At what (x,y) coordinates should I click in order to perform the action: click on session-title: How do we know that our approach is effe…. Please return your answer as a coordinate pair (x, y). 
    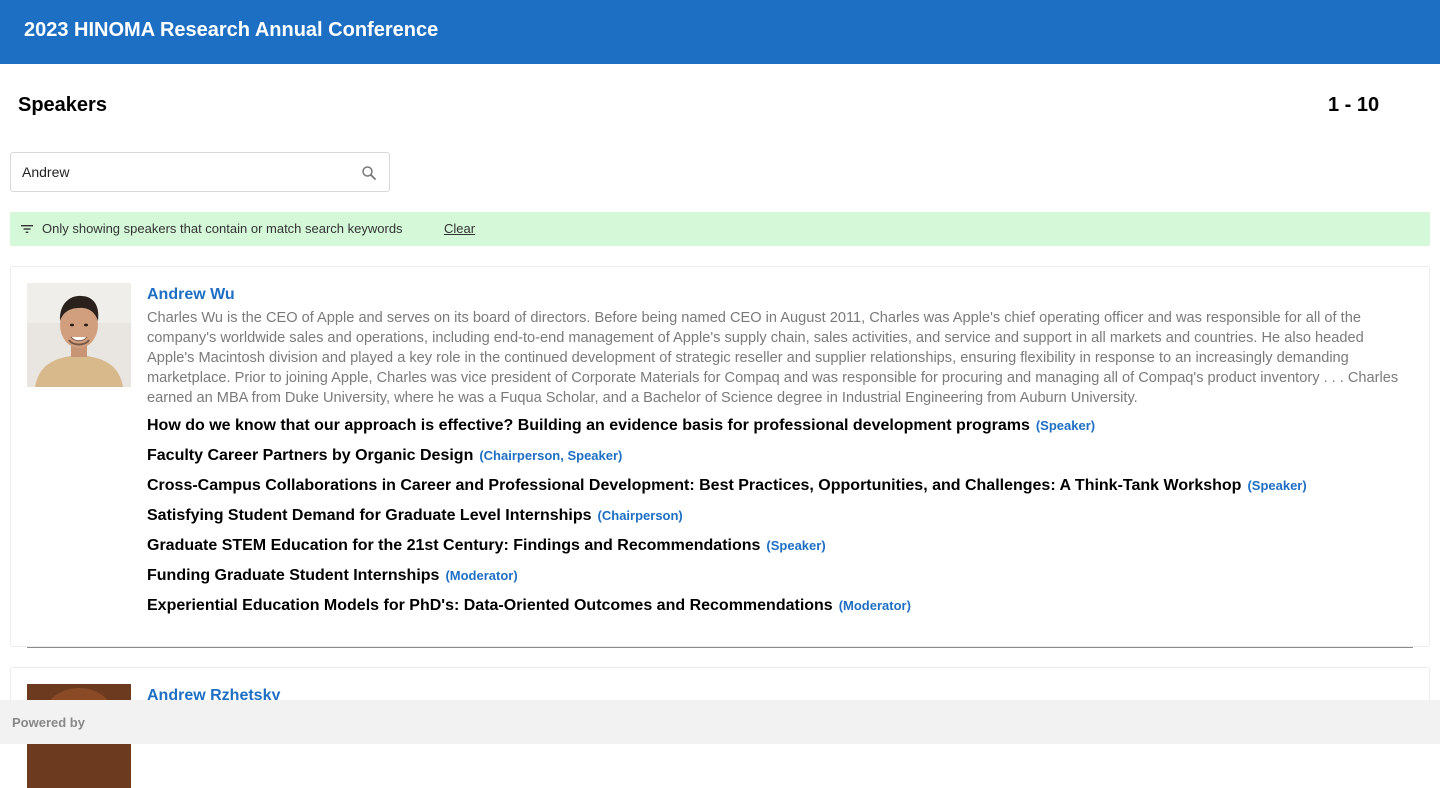
    Looking at the image, I should click on (588, 425).